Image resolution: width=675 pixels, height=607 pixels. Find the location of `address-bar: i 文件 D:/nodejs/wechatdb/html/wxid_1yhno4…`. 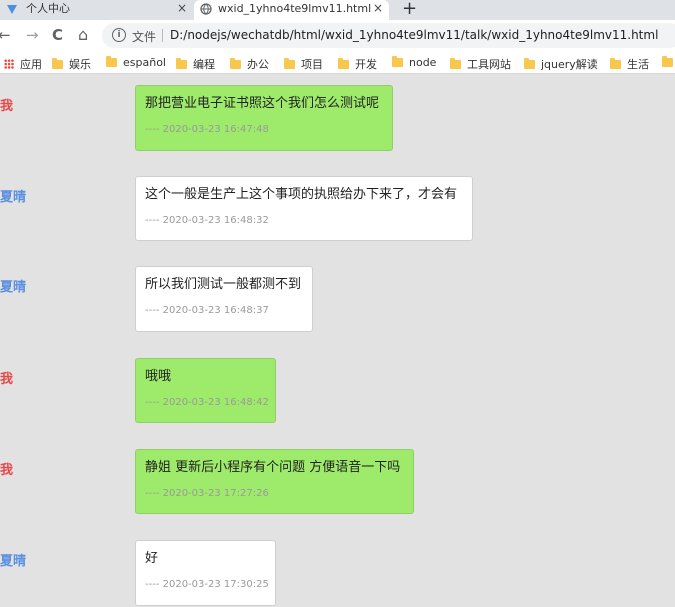

address-bar: i 文件 D:/nodejs/wechatdb/html/wxid_1yhno4… is located at coordinates (388, 35).